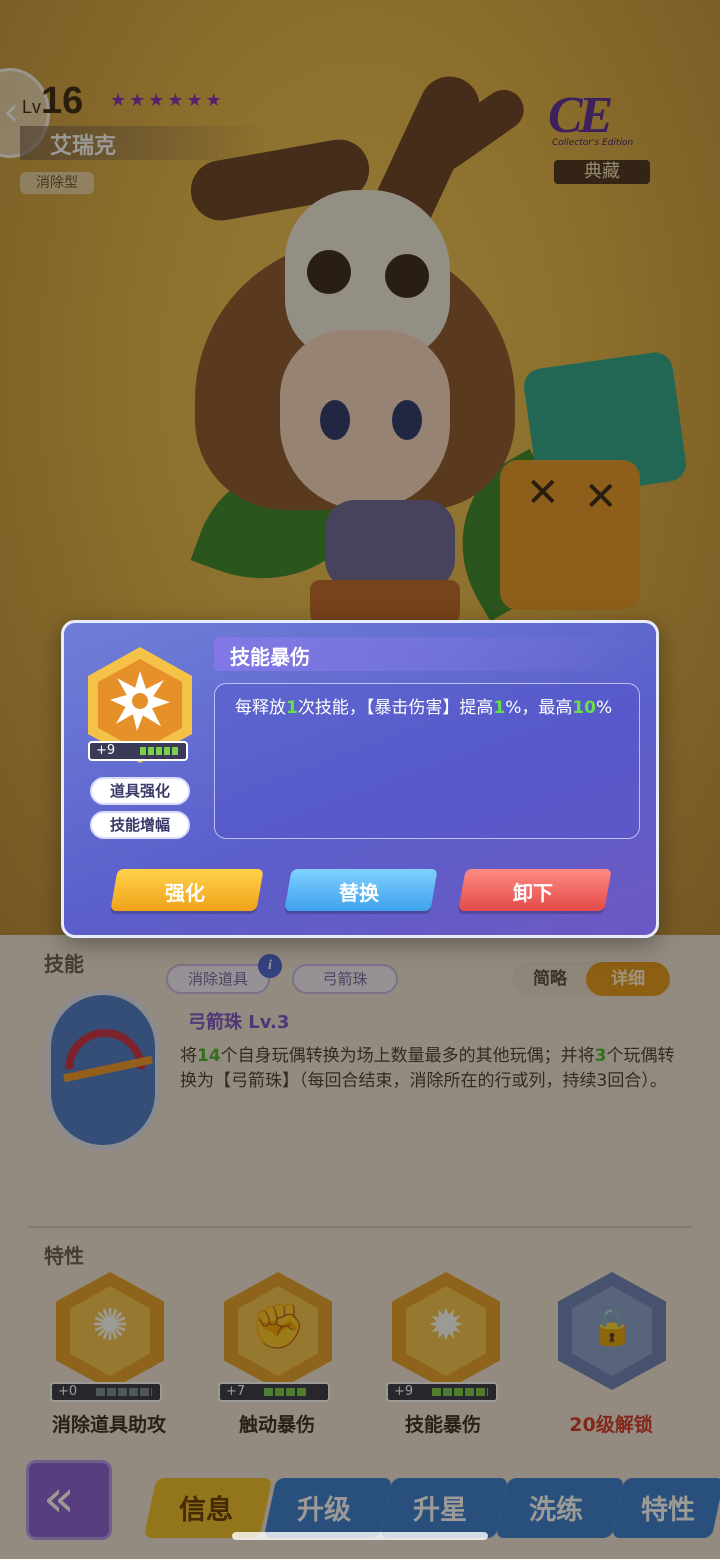 The width and height of the screenshot is (720, 1559). What do you see at coordinates (138, 751) in the screenshot?
I see `trait-level-bar: +9` at bounding box center [138, 751].